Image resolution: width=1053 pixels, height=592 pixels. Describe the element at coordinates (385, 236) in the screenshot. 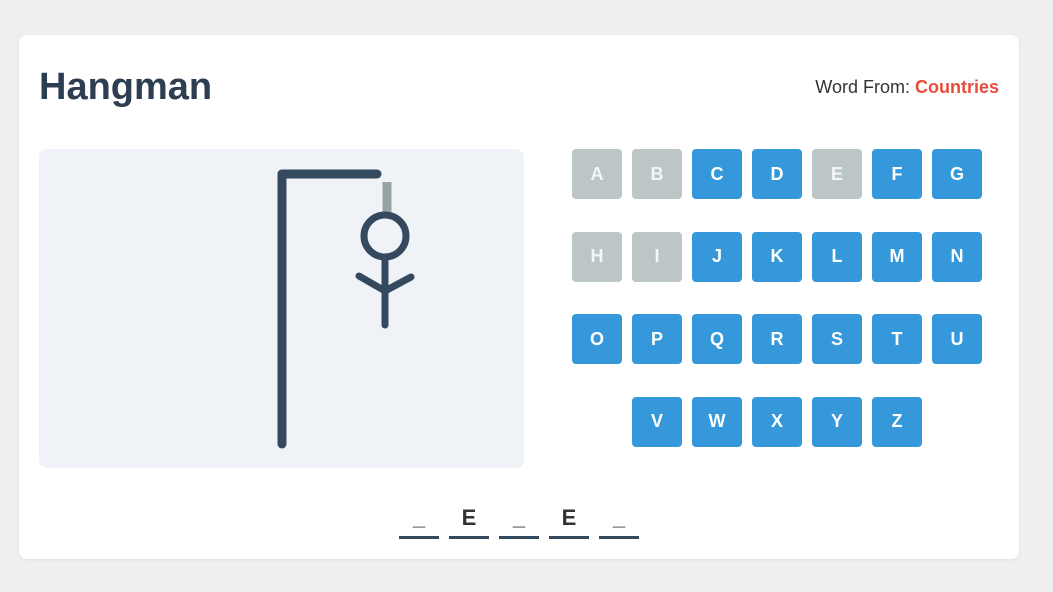

I see `hangman-head` at that location.